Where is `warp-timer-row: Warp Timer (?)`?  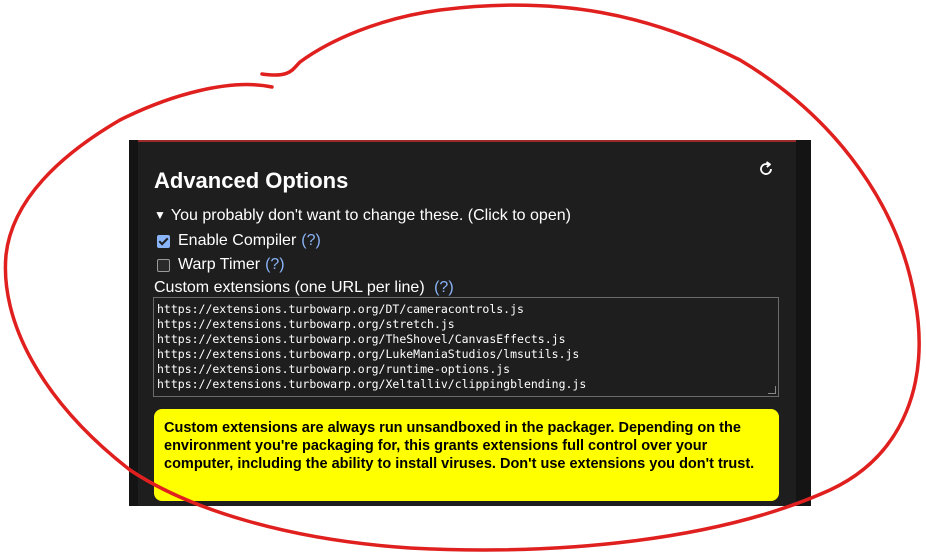 warp-timer-row: Warp Timer (?) is located at coordinates (221, 265).